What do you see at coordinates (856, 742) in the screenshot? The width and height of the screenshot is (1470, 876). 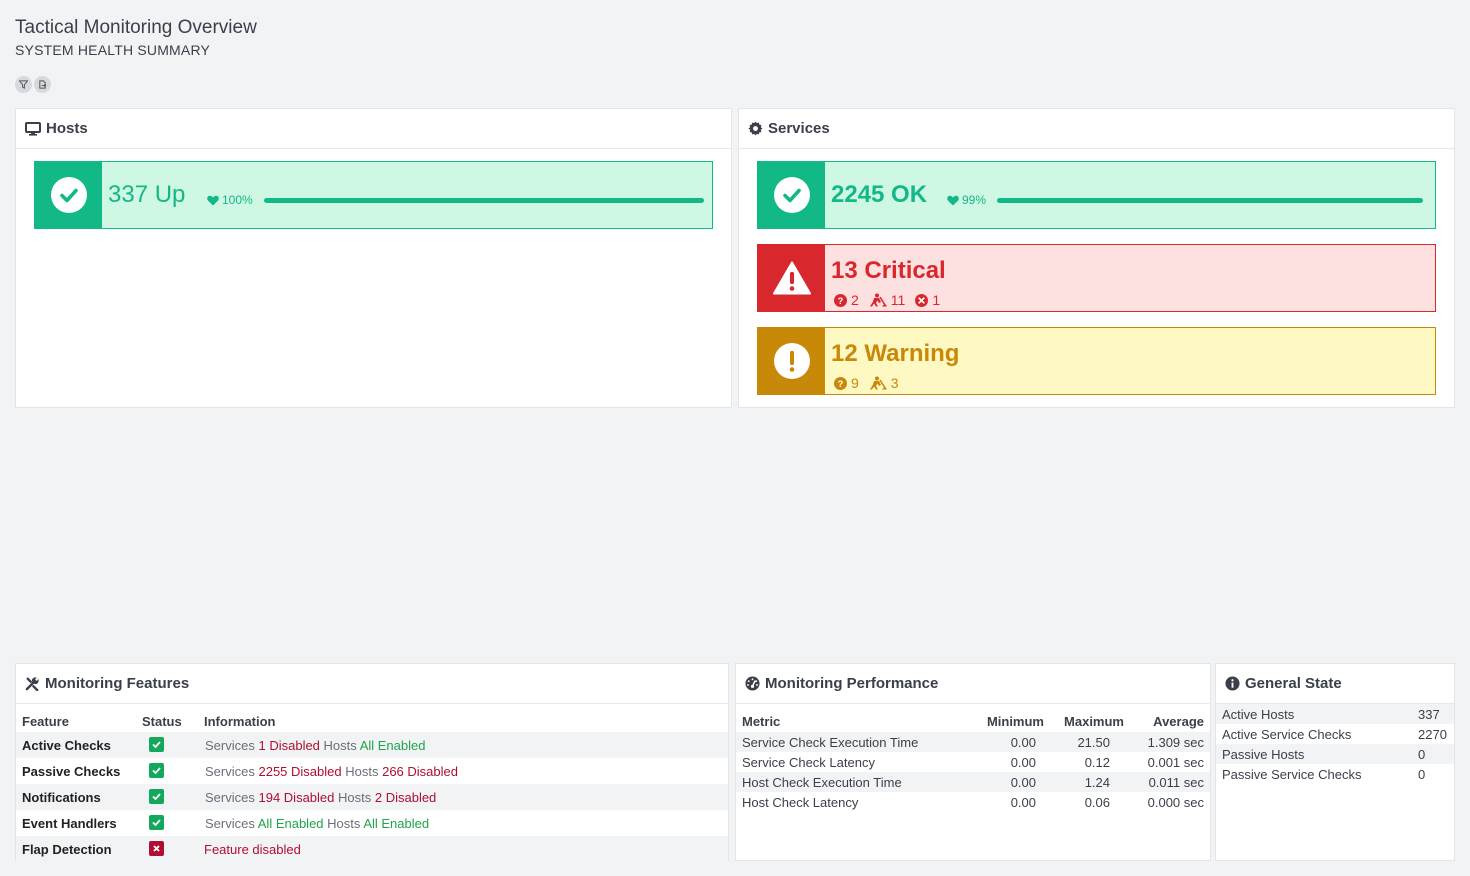 I see `metric-name: Service Check Execution Time` at bounding box center [856, 742].